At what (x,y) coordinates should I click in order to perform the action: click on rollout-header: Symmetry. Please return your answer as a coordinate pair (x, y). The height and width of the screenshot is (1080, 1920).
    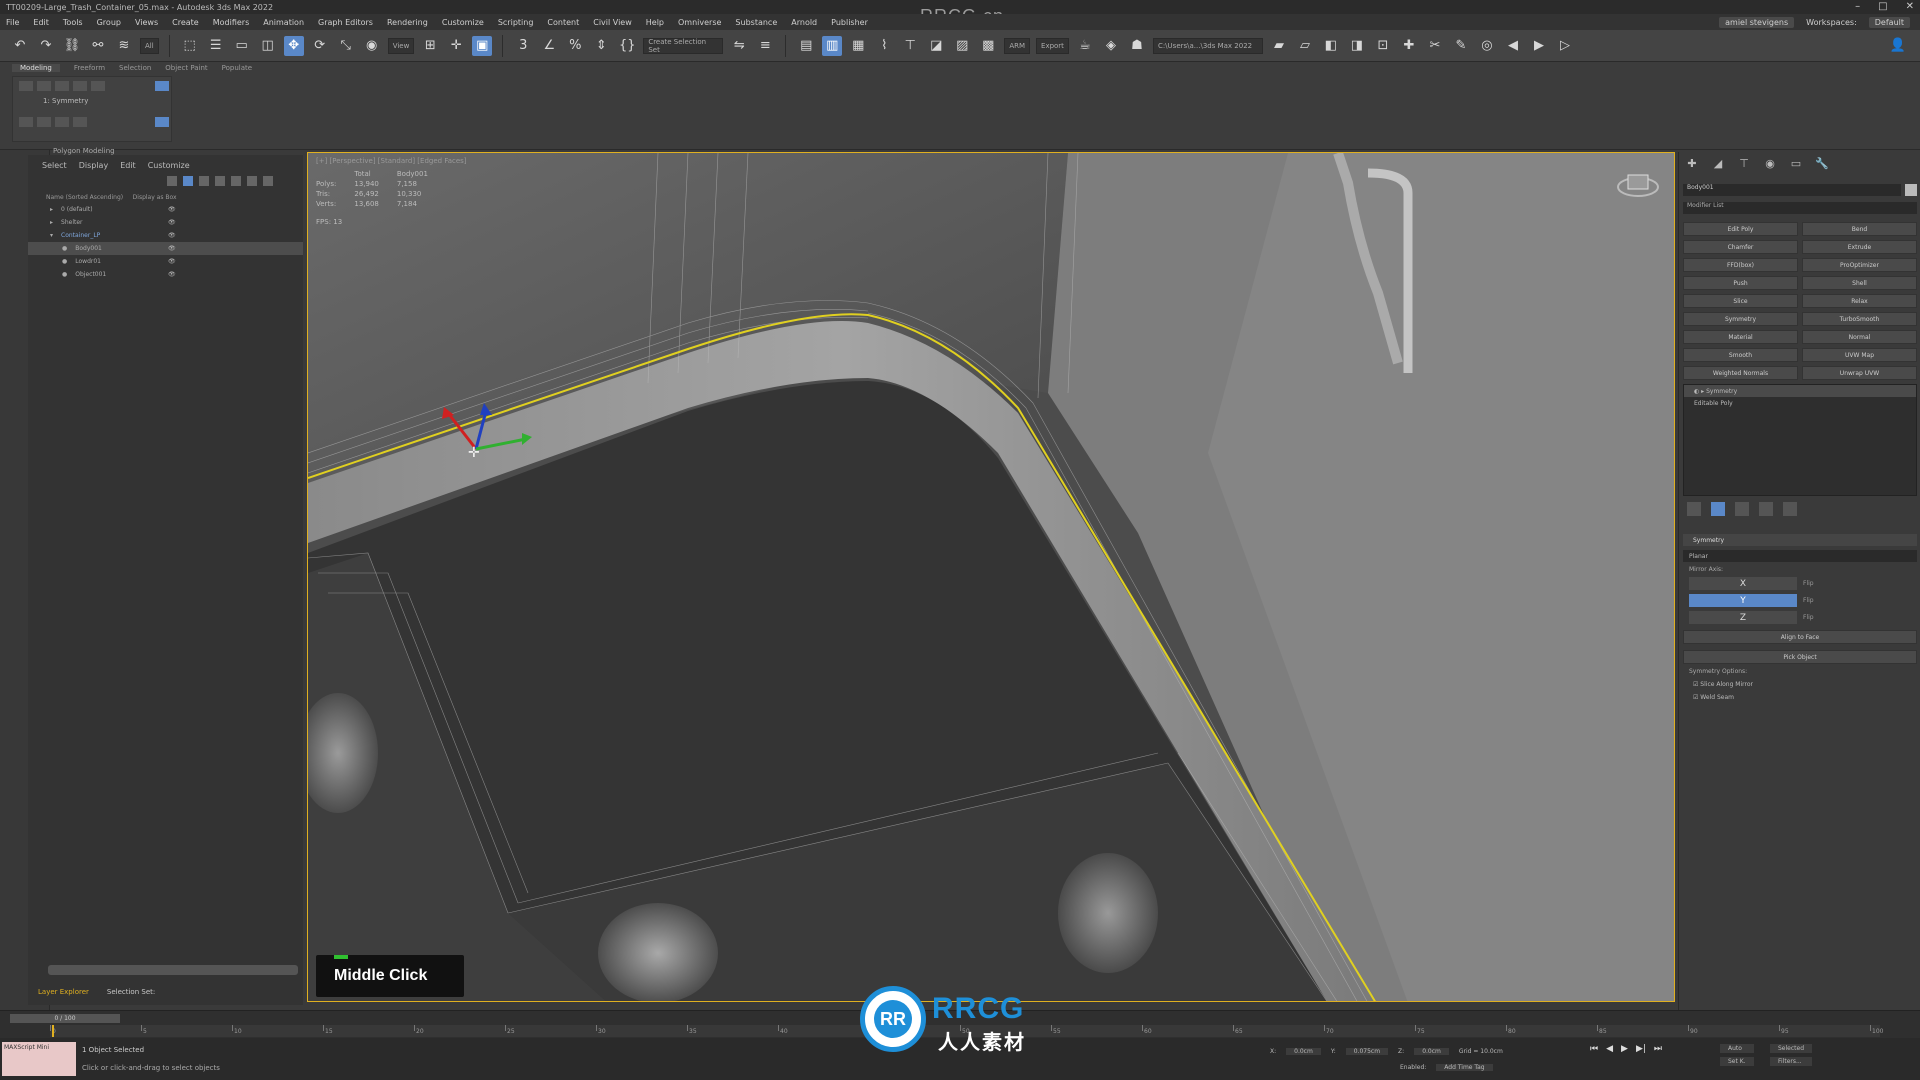
    Looking at the image, I should click on (1800, 540).